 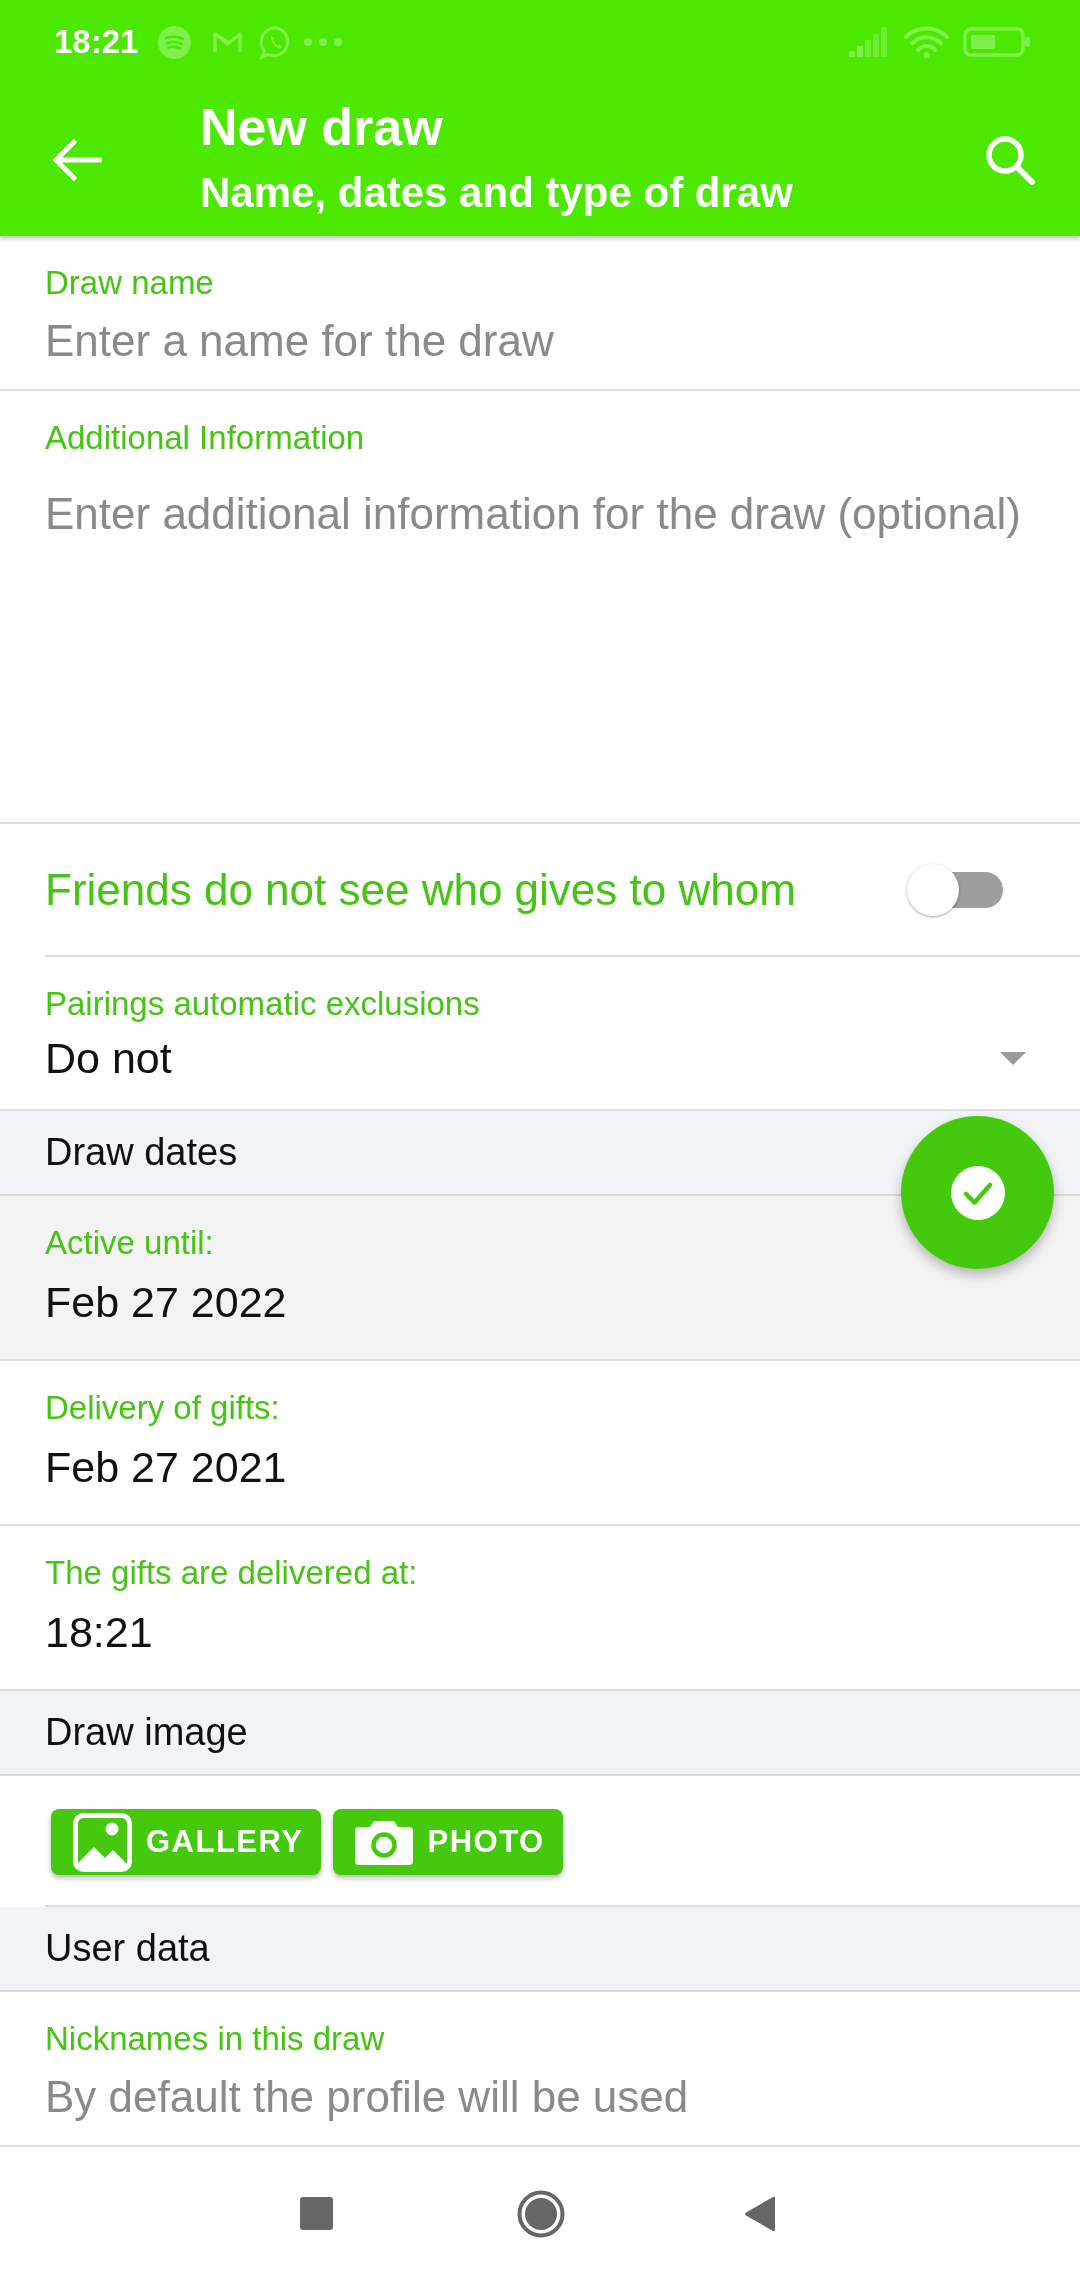 I want to click on field-label: Delivery of gifts:, so click(x=162, y=1408).